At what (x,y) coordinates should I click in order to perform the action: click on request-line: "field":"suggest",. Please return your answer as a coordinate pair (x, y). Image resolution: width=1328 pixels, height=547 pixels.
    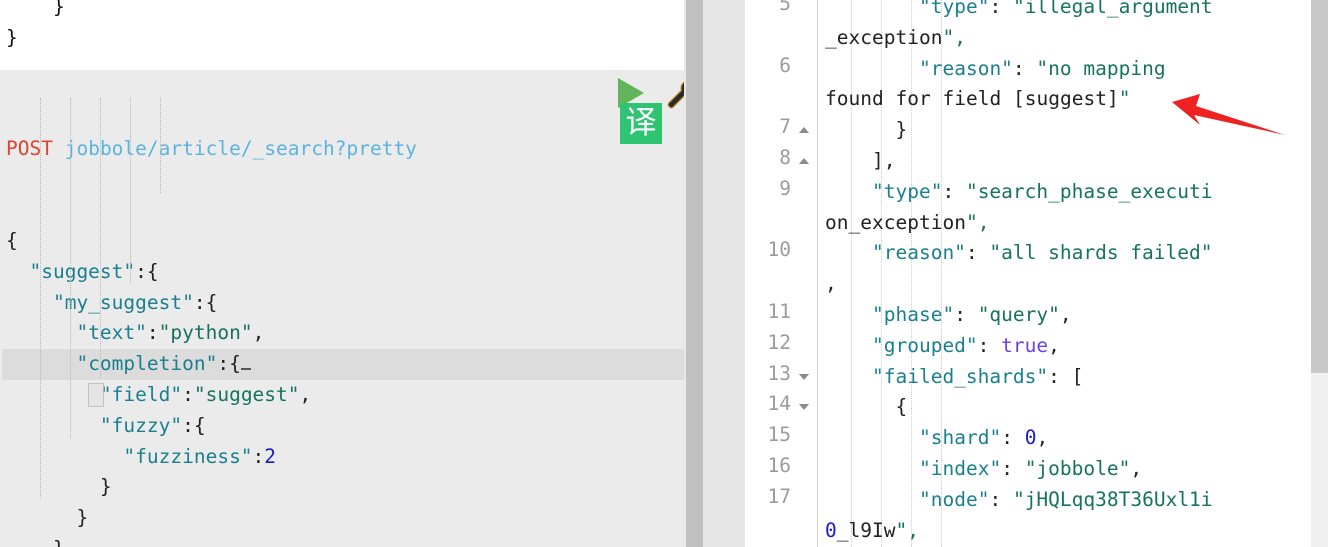
    Looking at the image, I should click on (343, 395).